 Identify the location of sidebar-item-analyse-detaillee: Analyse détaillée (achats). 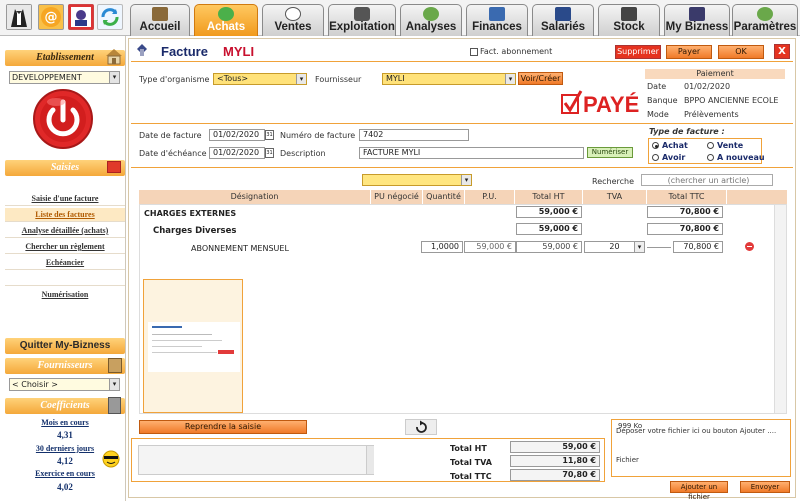
(65, 231).